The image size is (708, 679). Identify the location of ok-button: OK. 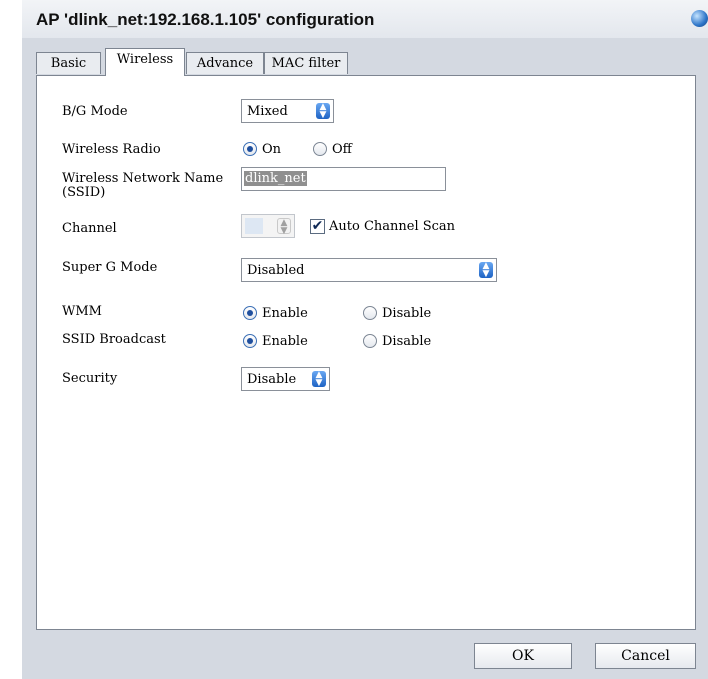
(523, 656).